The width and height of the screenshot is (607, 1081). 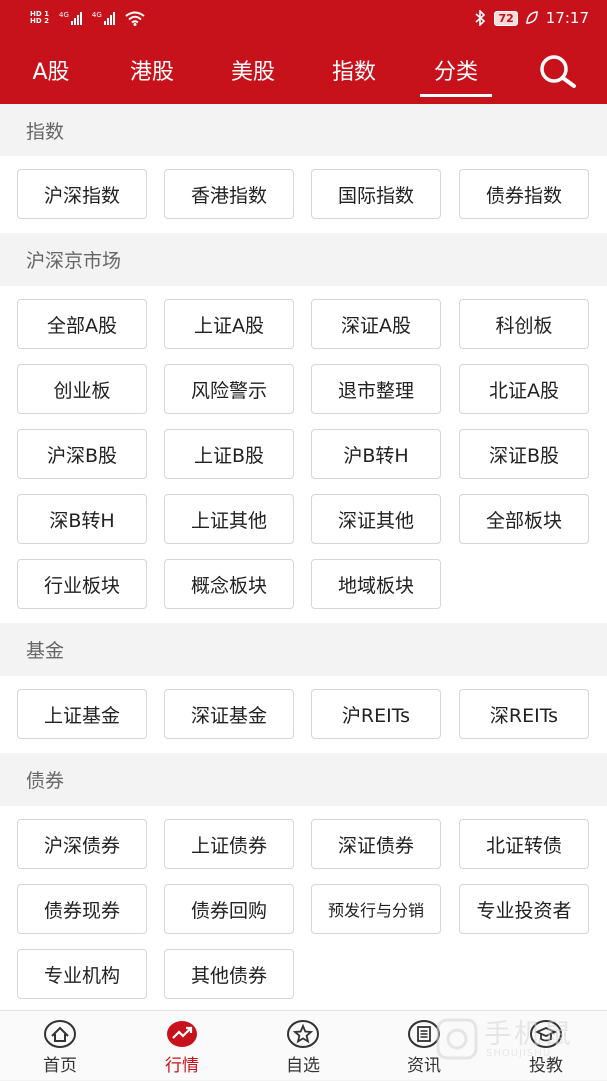 I want to click on hd-tag-bottom: HD 2, so click(x=39, y=21).